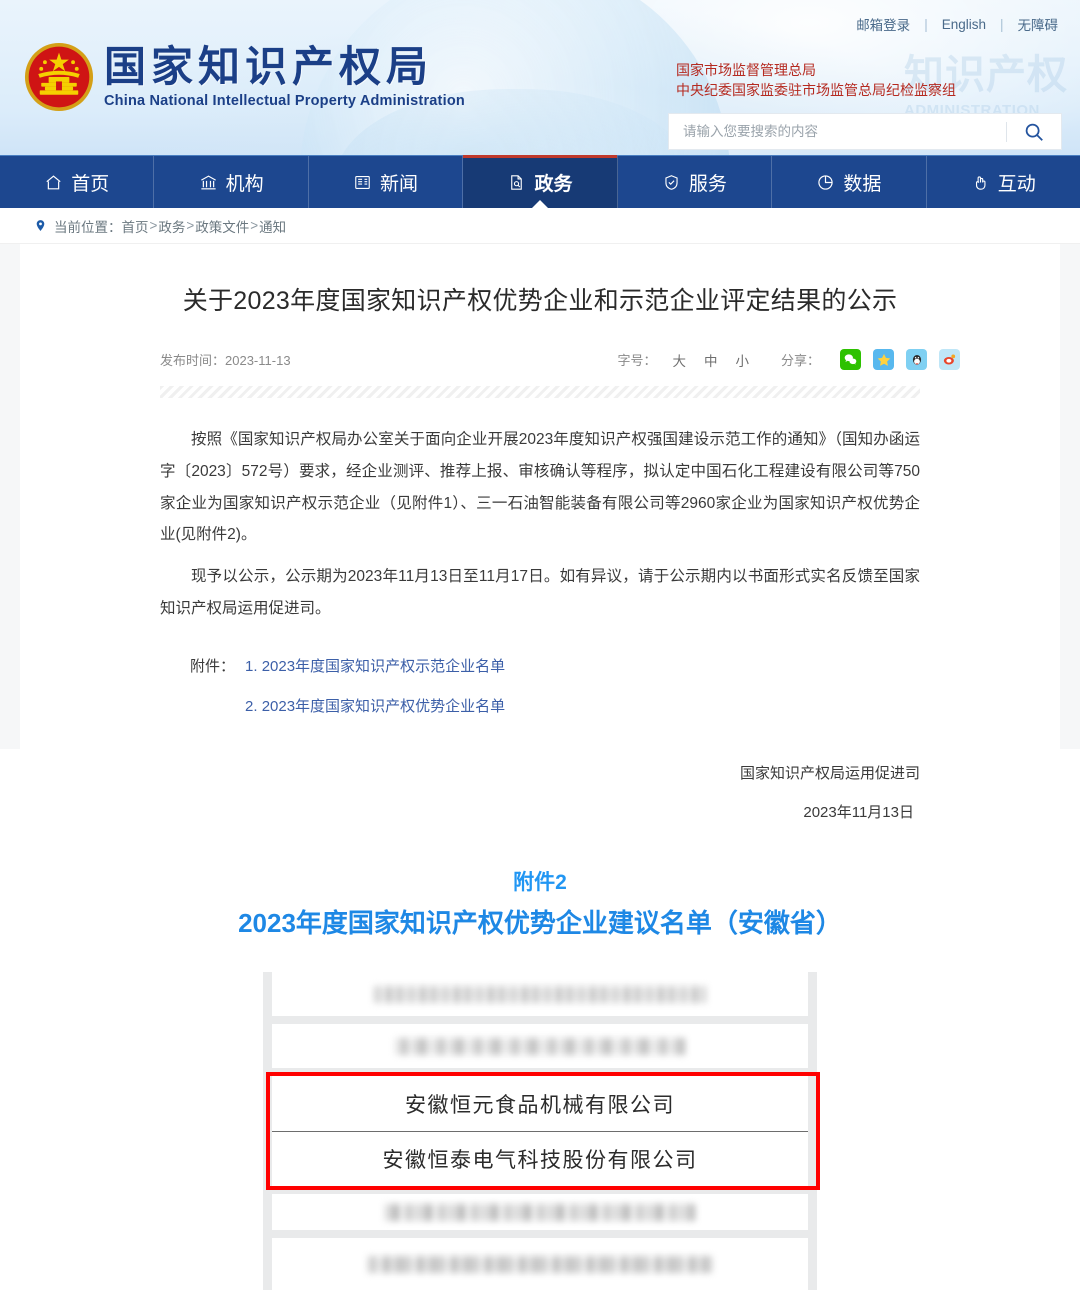 The image size is (1080, 1290). I want to click on share-icon-group, so click(900, 359).